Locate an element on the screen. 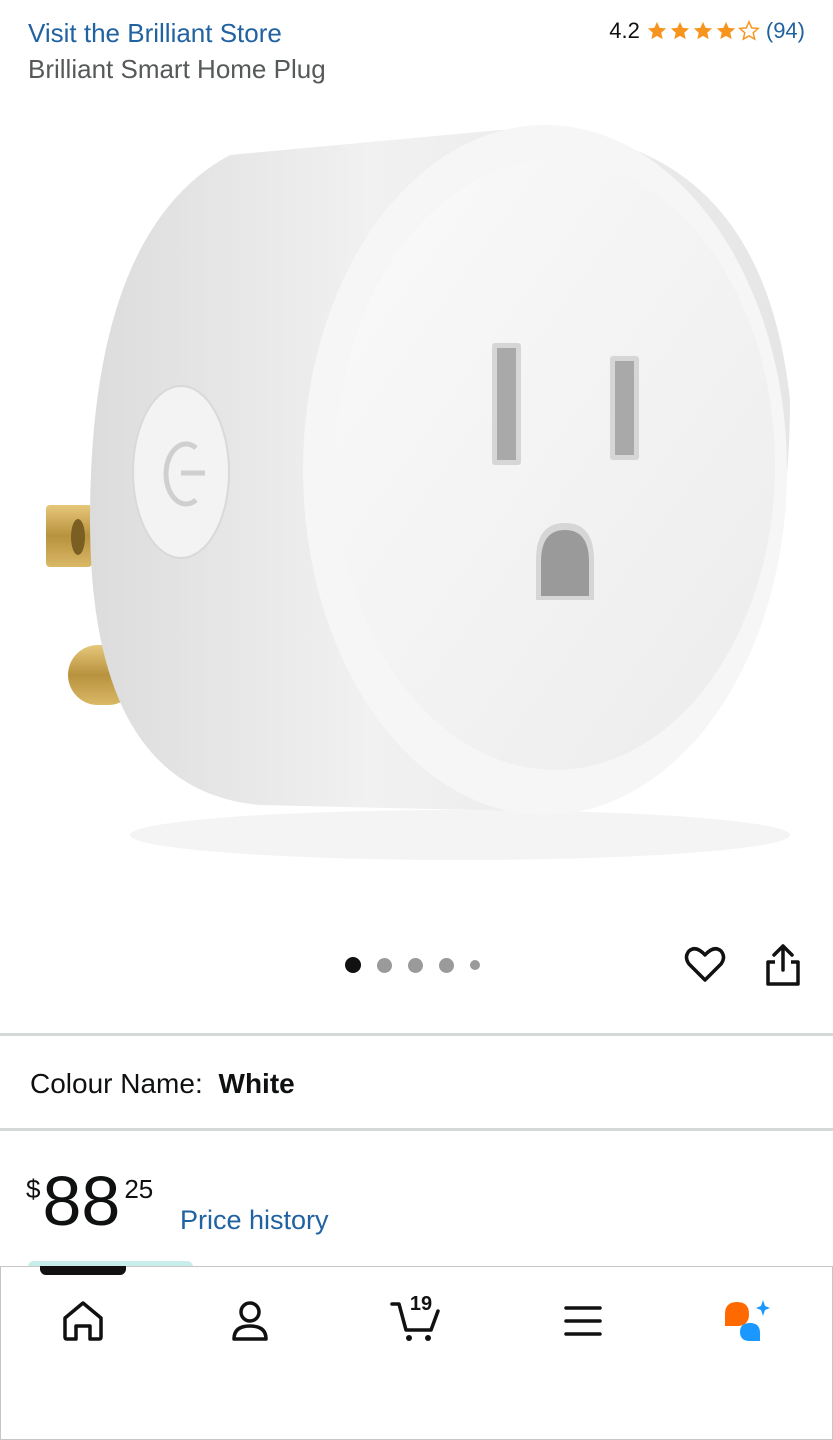 This screenshot has height=1440, width=833. image-pagination is located at coordinates (412, 965).